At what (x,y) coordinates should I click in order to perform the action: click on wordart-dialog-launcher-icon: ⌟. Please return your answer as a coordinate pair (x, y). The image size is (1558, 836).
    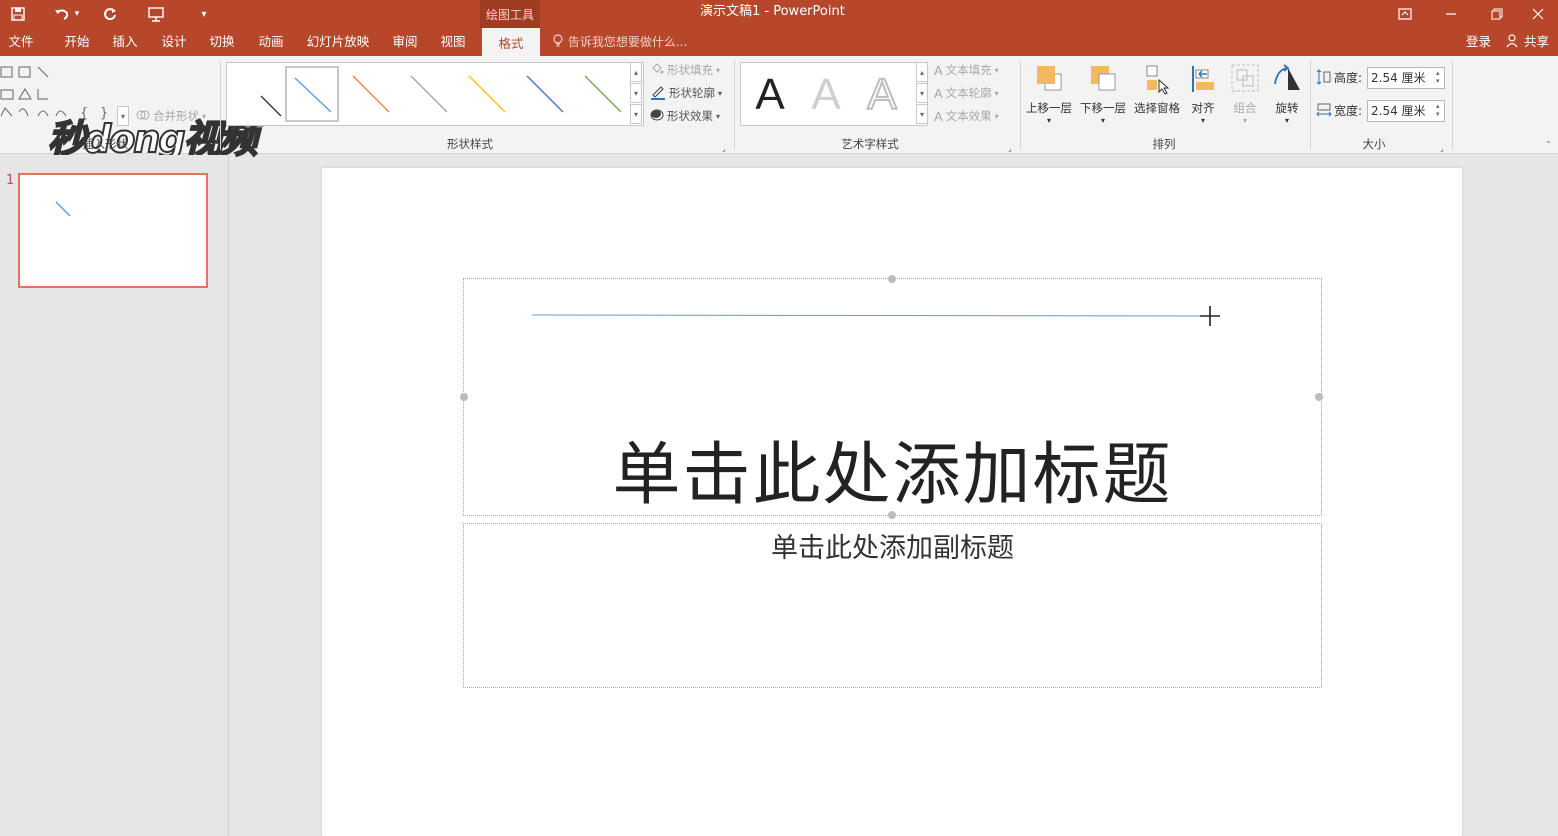
    Looking at the image, I should click on (1010, 148).